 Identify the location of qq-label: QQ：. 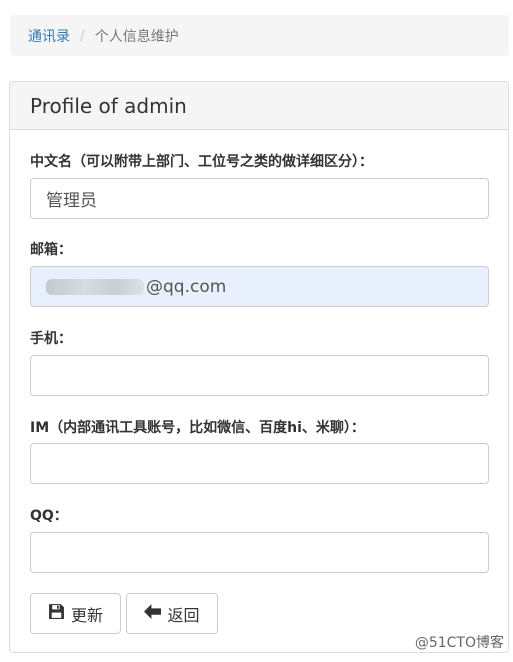
(49, 516).